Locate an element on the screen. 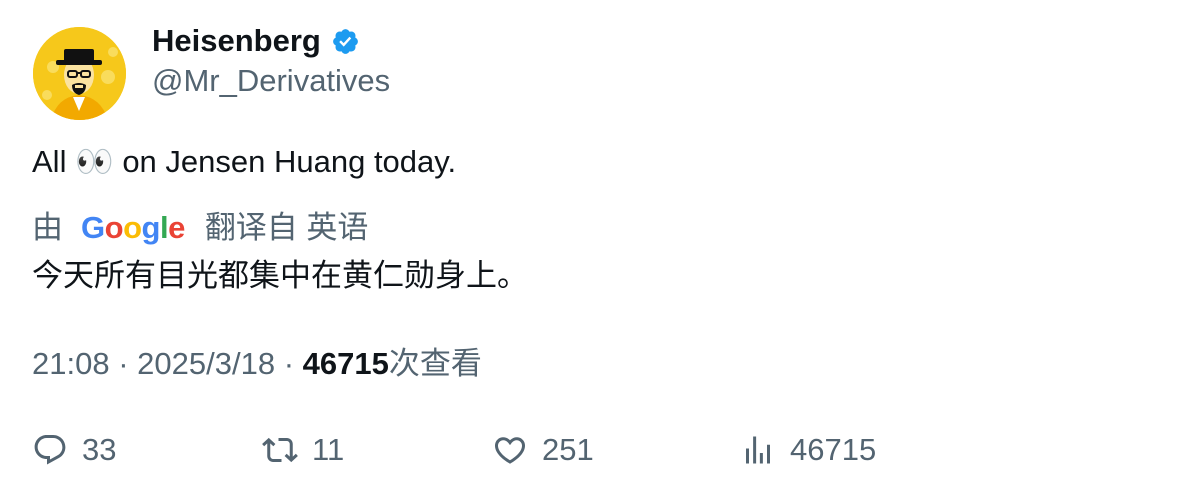  tweet-date: 2025/3/18 is located at coordinates (206, 363).